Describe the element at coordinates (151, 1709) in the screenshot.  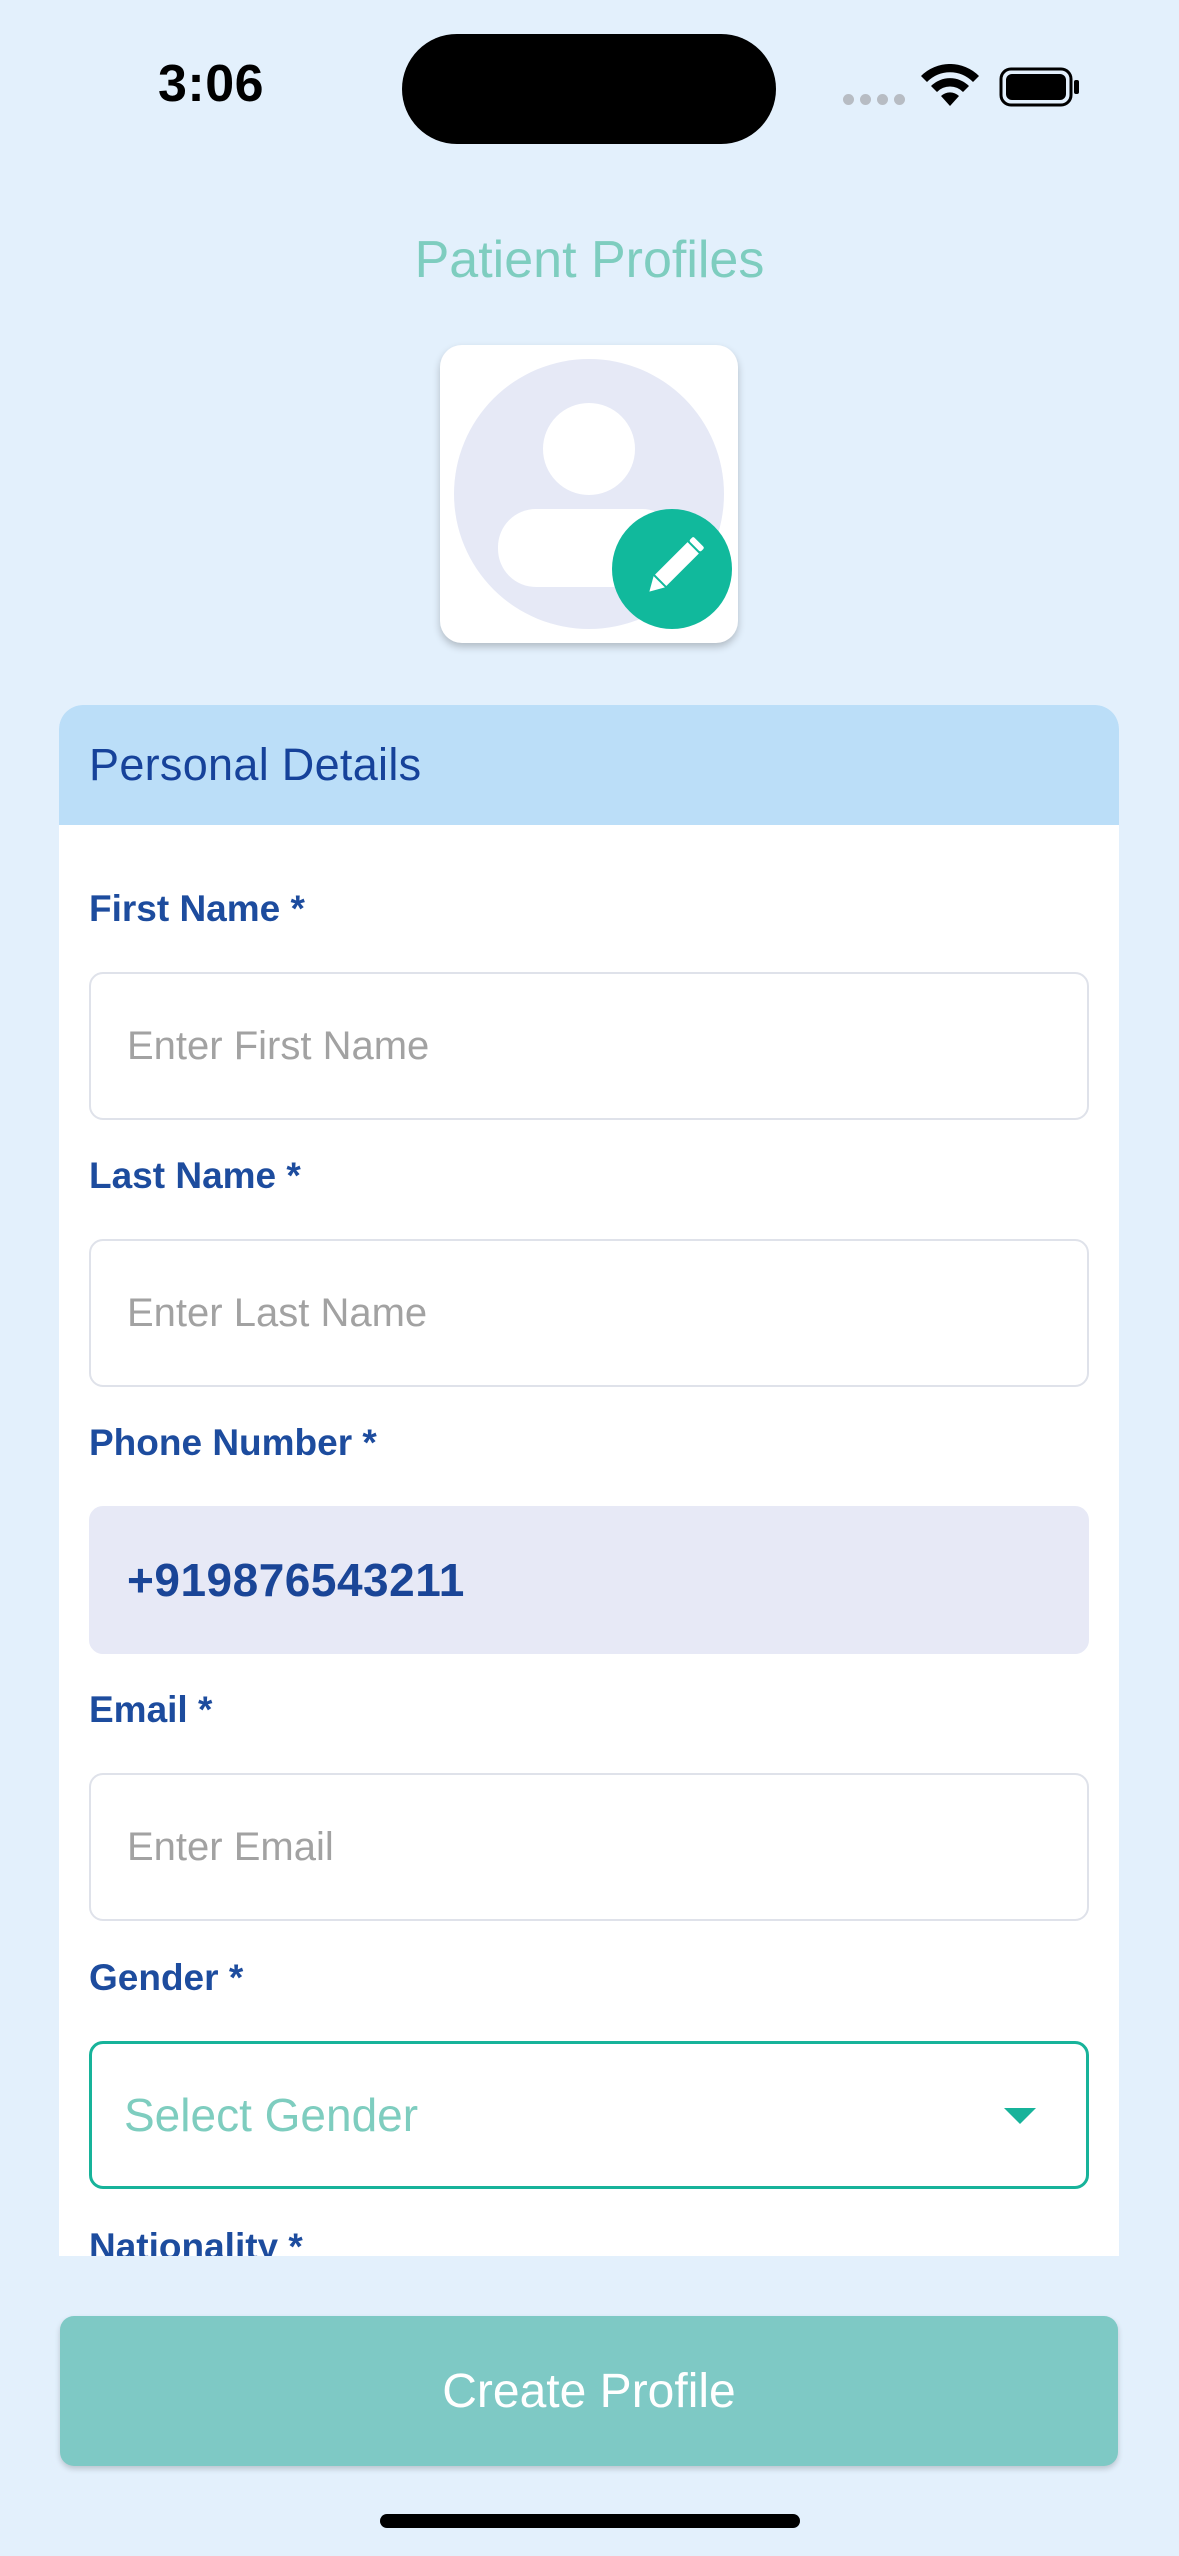
I see `email-label: Email *` at that location.